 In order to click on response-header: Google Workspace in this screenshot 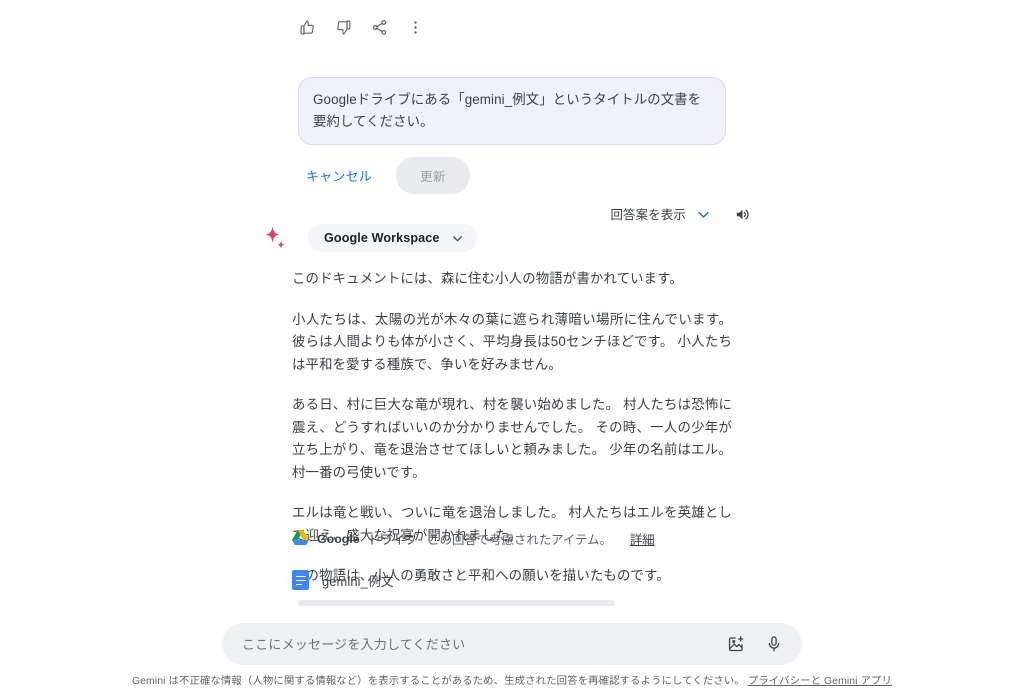, I will do `click(370, 238)`.